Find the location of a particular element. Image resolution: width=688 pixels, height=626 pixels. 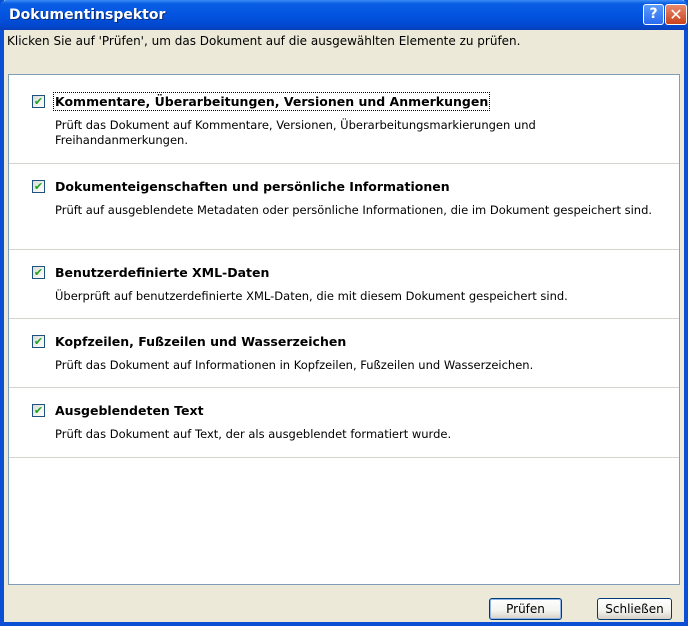

item-title: Benutzerdefinierte XML-Daten is located at coordinates (162, 272).